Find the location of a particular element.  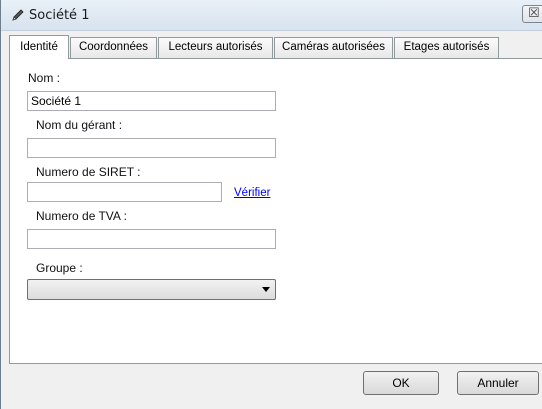

ok-button: OK is located at coordinates (401, 383).